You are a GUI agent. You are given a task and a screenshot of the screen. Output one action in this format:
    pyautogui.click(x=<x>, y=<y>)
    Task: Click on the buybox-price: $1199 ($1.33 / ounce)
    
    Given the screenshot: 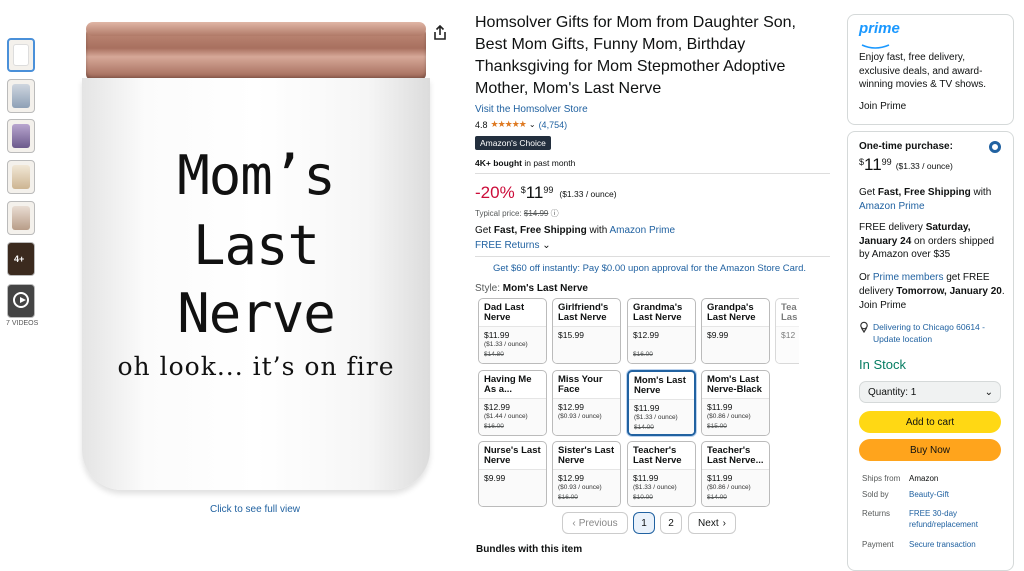 What is the action you would take?
    pyautogui.click(x=906, y=164)
    